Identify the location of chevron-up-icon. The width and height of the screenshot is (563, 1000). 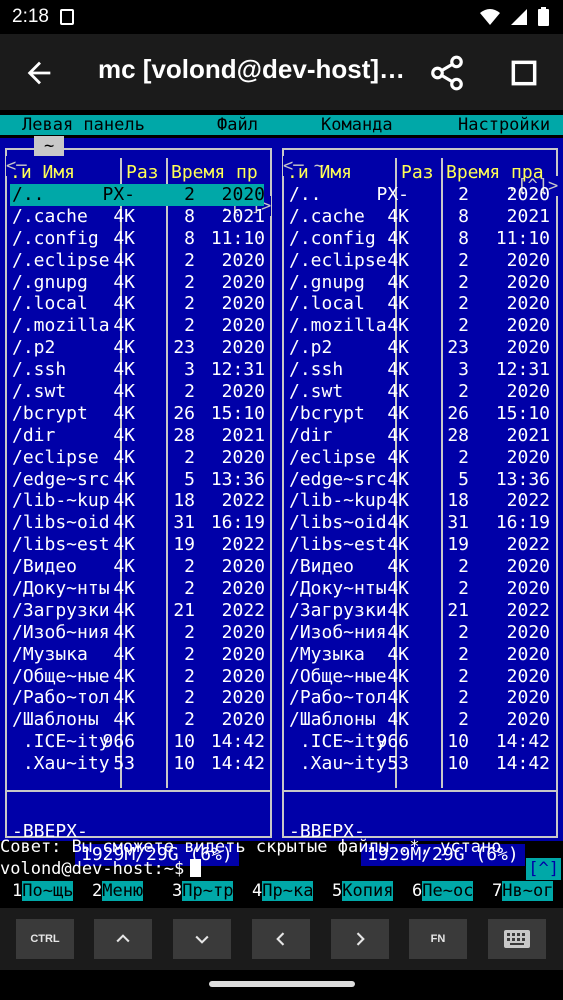
(123, 938).